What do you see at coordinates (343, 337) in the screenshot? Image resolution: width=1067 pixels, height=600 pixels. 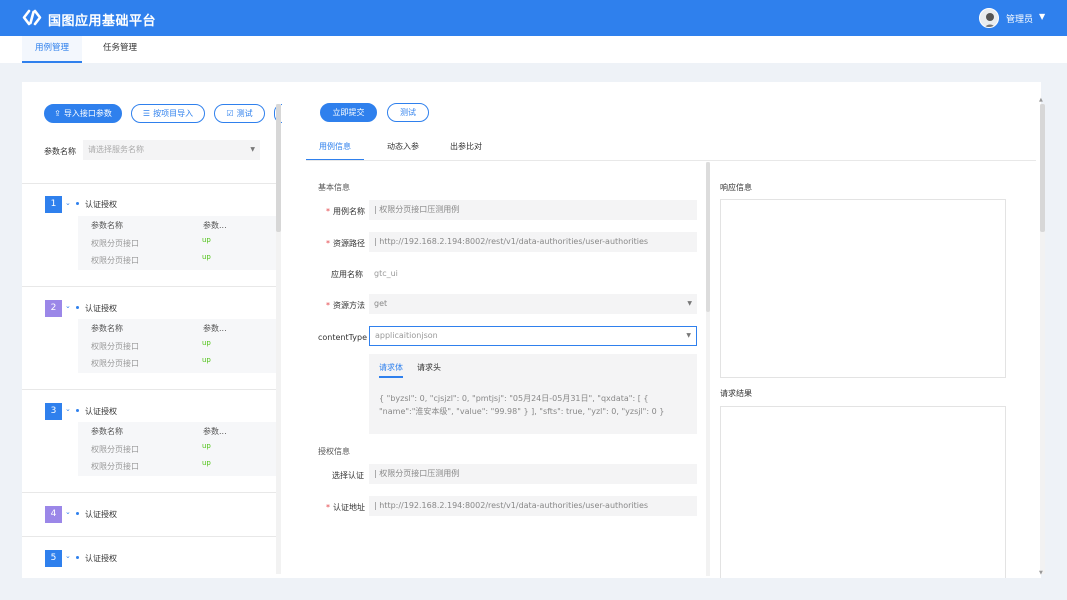 I see `content-type-label: contentType` at bounding box center [343, 337].